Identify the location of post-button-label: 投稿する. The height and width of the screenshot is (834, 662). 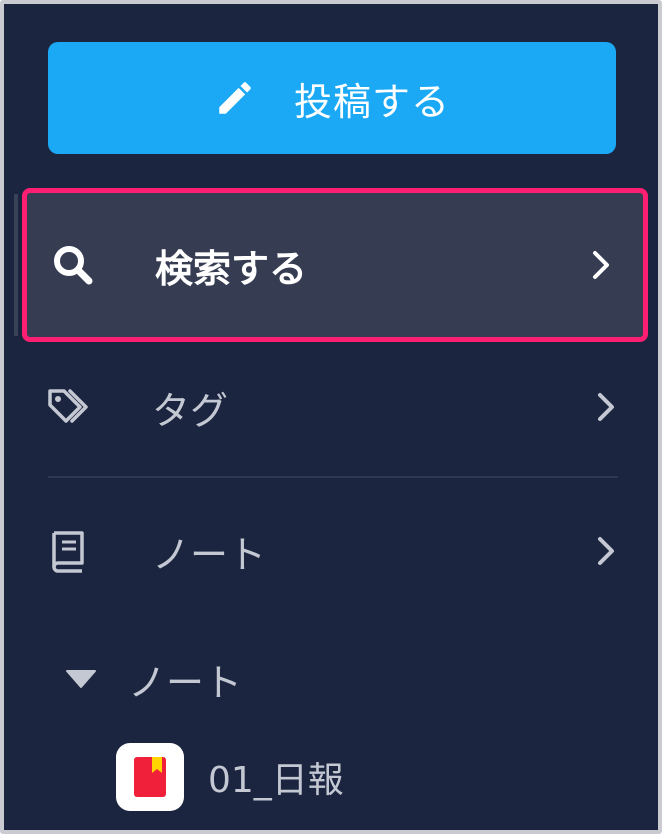
(371, 102).